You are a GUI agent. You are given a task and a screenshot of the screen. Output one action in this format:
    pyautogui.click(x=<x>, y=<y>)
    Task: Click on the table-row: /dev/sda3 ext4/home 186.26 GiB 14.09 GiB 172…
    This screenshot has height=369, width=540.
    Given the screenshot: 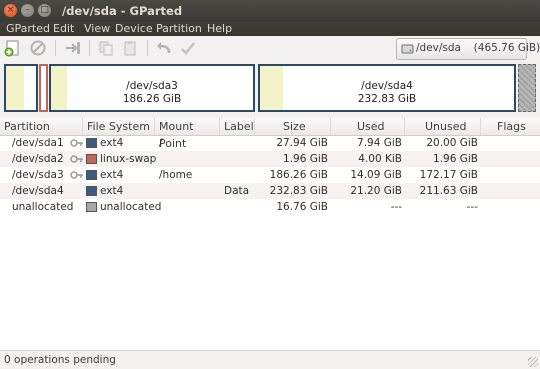 What is the action you would take?
    pyautogui.click(x=270, y=175)
    